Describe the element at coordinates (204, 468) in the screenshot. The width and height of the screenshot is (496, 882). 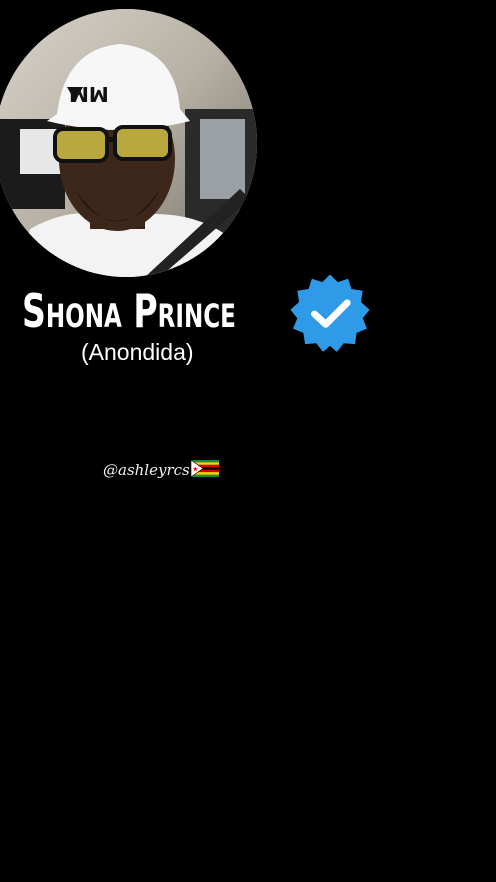
I see `zimbabwe-flag-icon` at that location.